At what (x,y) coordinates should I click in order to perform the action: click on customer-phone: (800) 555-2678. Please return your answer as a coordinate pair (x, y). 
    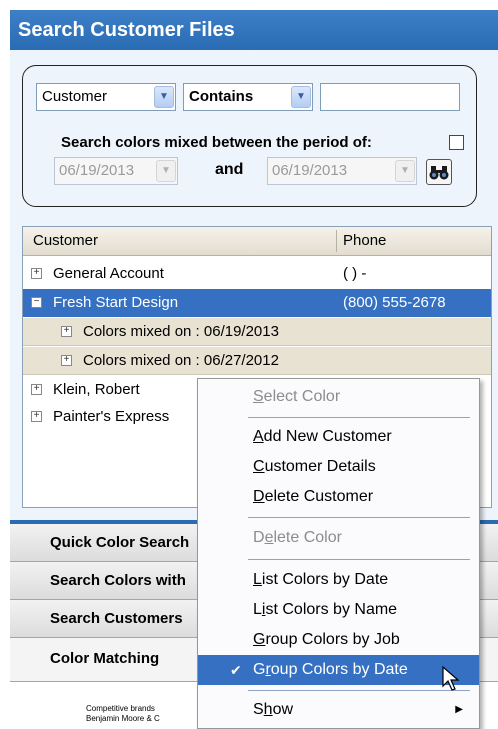
    Looking at the image, I should click on (394, 302).